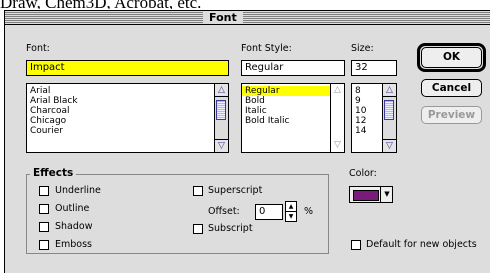 This screenshot has width=490, height=273. What do you see at coordinates (127, 68) in the screenshot?
I see `font-input: Impact` at bounding box center [127, 68].